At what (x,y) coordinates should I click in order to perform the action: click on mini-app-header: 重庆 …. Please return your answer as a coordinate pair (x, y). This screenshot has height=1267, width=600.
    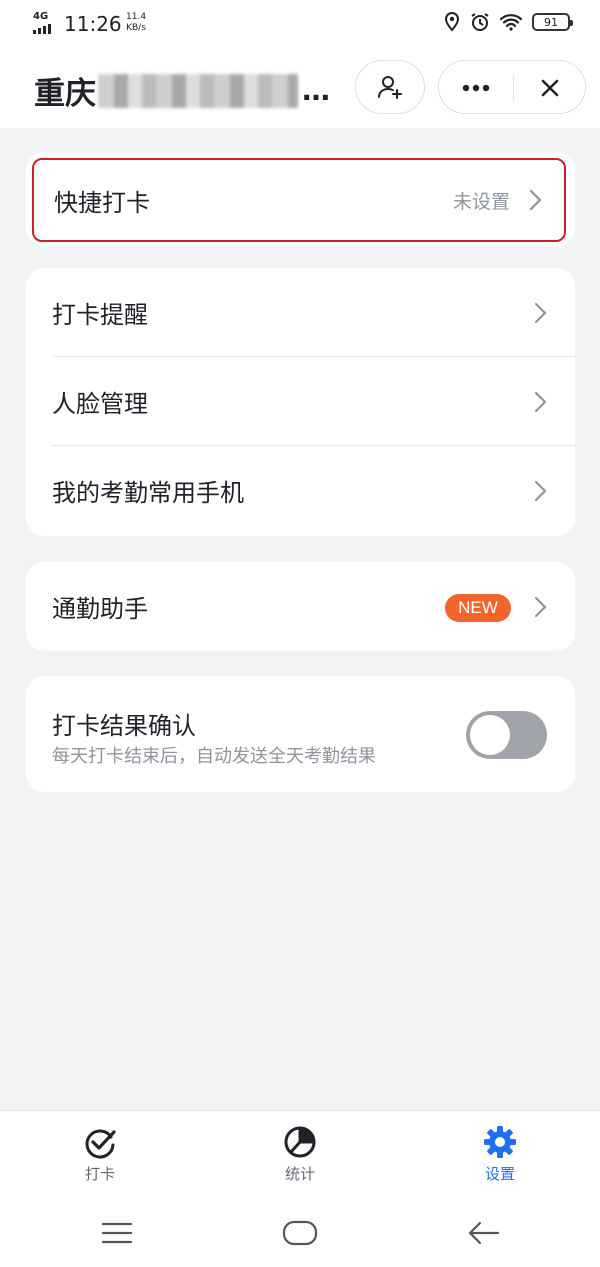
    Looking at the image, I should click on (300, 88).